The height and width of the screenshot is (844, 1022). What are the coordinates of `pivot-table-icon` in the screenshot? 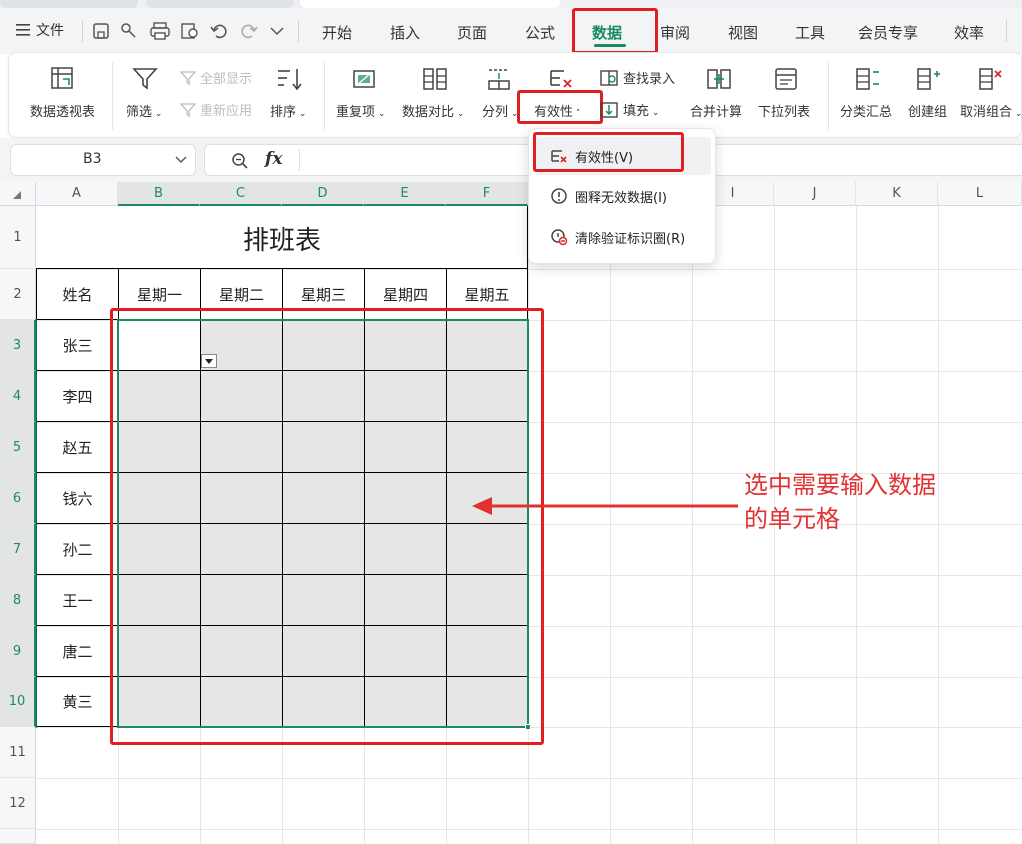 It's located at (62, 78).